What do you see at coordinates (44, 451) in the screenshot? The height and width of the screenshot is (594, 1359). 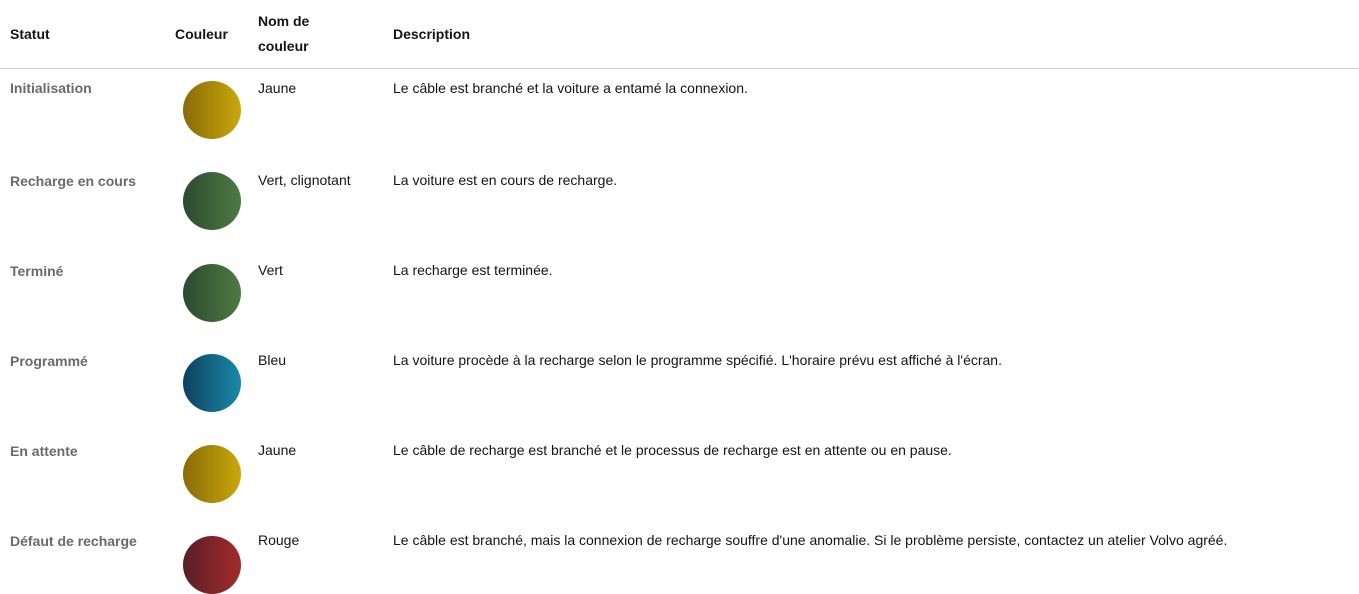 I see `row-statut: En attente` at bounding box center [44, 451].